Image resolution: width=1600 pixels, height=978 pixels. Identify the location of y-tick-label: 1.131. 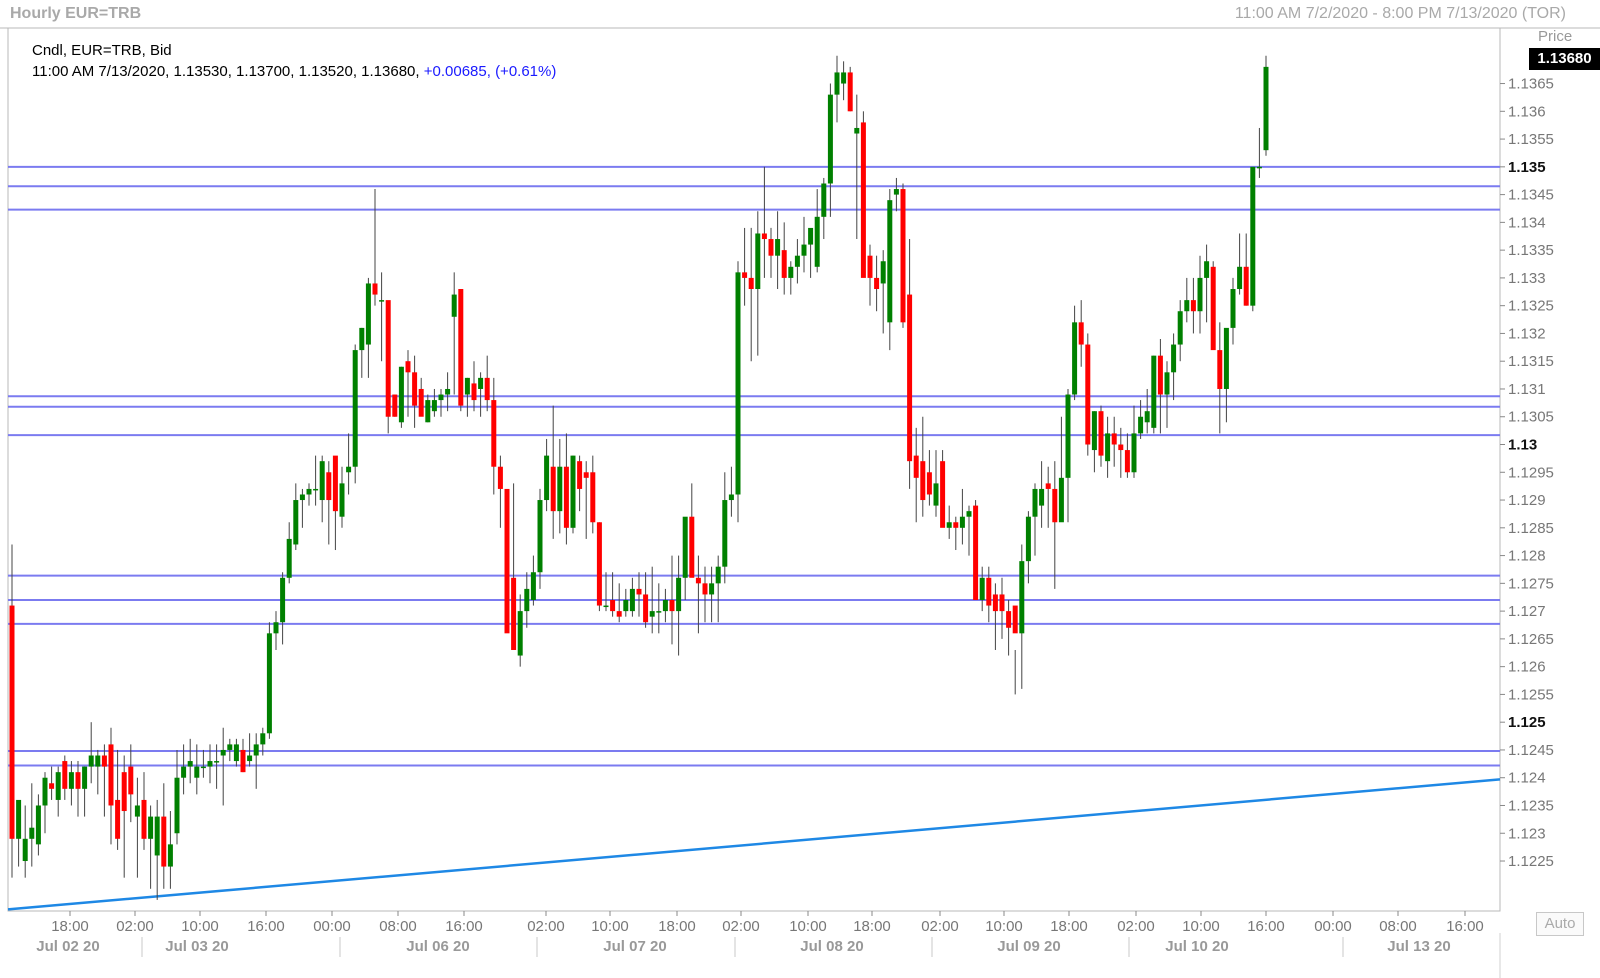
(1527, 389).